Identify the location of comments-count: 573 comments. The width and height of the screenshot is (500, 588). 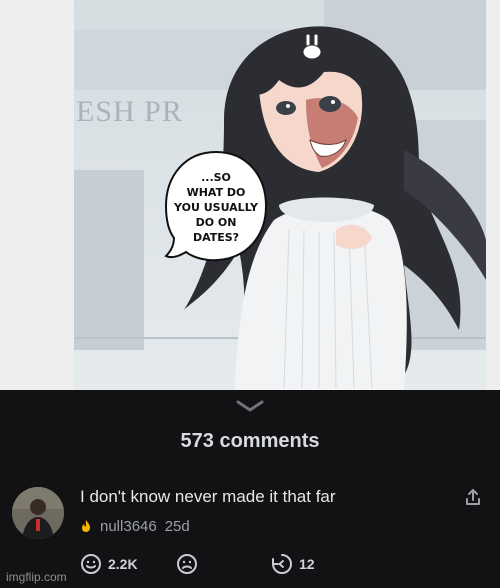
(250, 441).